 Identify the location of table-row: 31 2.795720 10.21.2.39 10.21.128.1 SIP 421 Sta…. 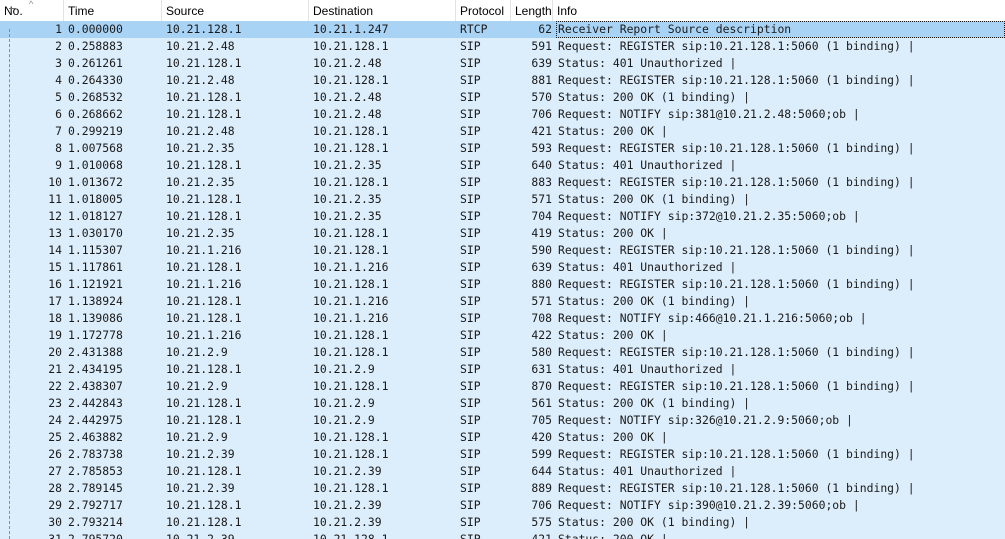
(502, 535).